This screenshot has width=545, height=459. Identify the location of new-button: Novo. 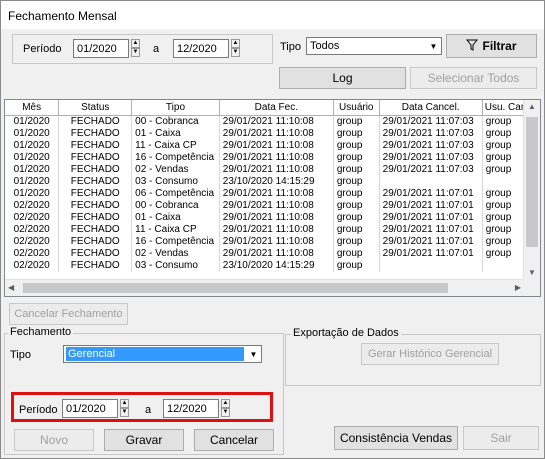
(54, 440).